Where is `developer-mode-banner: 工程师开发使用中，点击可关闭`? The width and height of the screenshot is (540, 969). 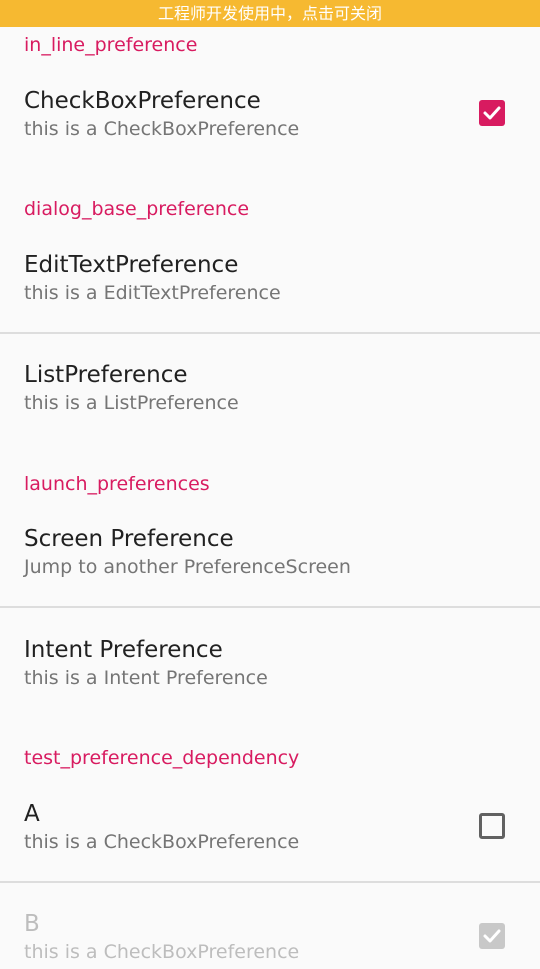
developer-mode-banner: 工程师开发使用中，点击可关闭 is located at coordinates (270, 13).